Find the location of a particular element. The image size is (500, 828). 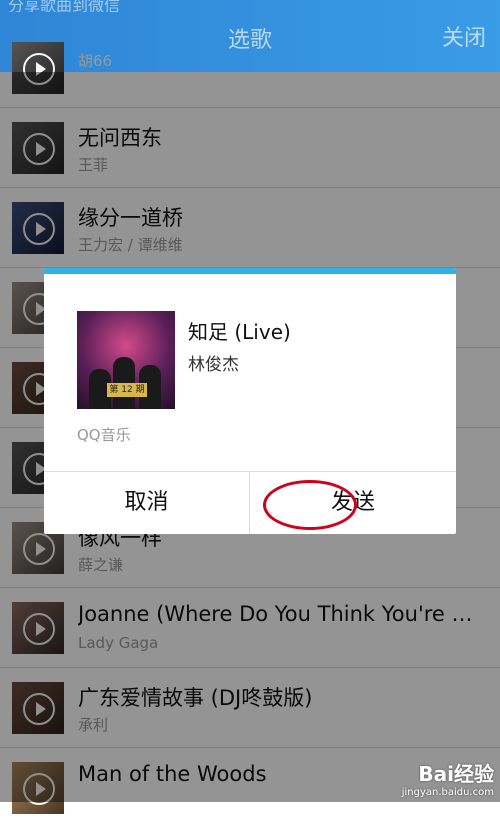

watermark: Bai经验 jingyan.baidu.com is located at coordinates (448, 778).